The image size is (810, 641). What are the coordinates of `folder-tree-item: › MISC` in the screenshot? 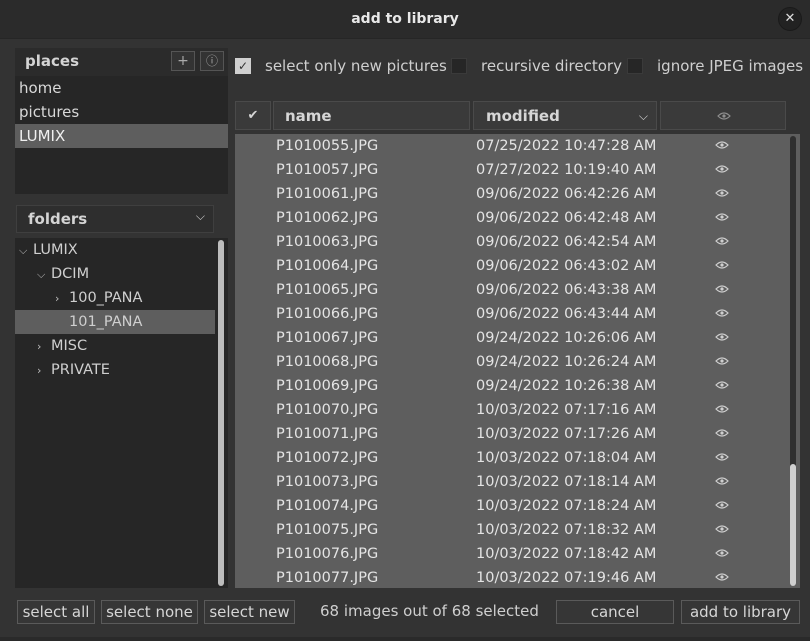 It's located at (115, 346).